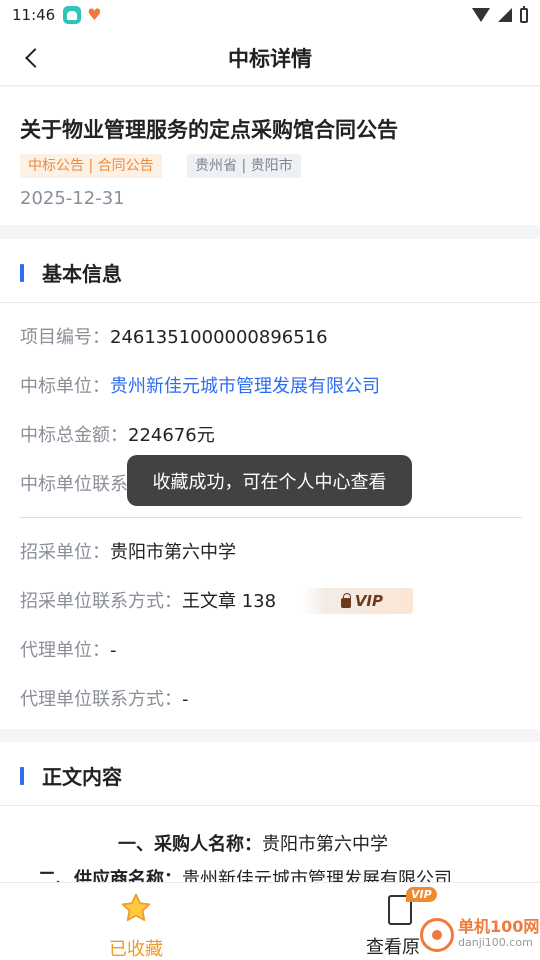 The width and height of the screenshot is (540, 960). Describe the element at coordinates (33, 58) in the screenshot. I see `back-arrow-icon` at that location.